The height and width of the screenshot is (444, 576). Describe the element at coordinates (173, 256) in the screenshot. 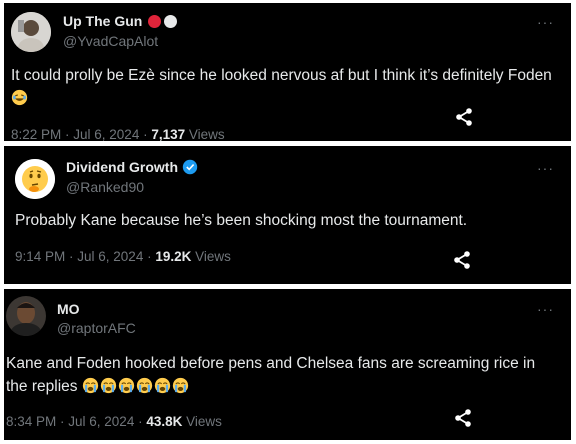

I see `view-count: 19.2K` at that location.